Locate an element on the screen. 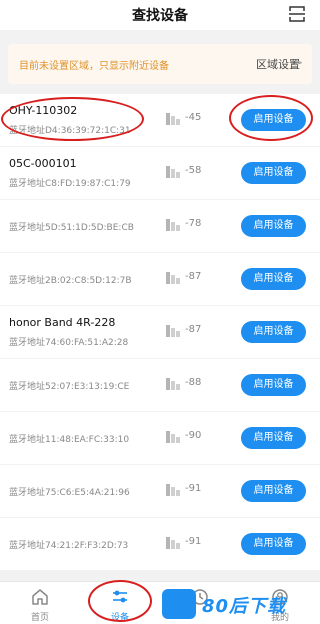  region-notice: 目前未设置区域，只显示附近设备 区域设置 > is located at coordinates (160, 64).